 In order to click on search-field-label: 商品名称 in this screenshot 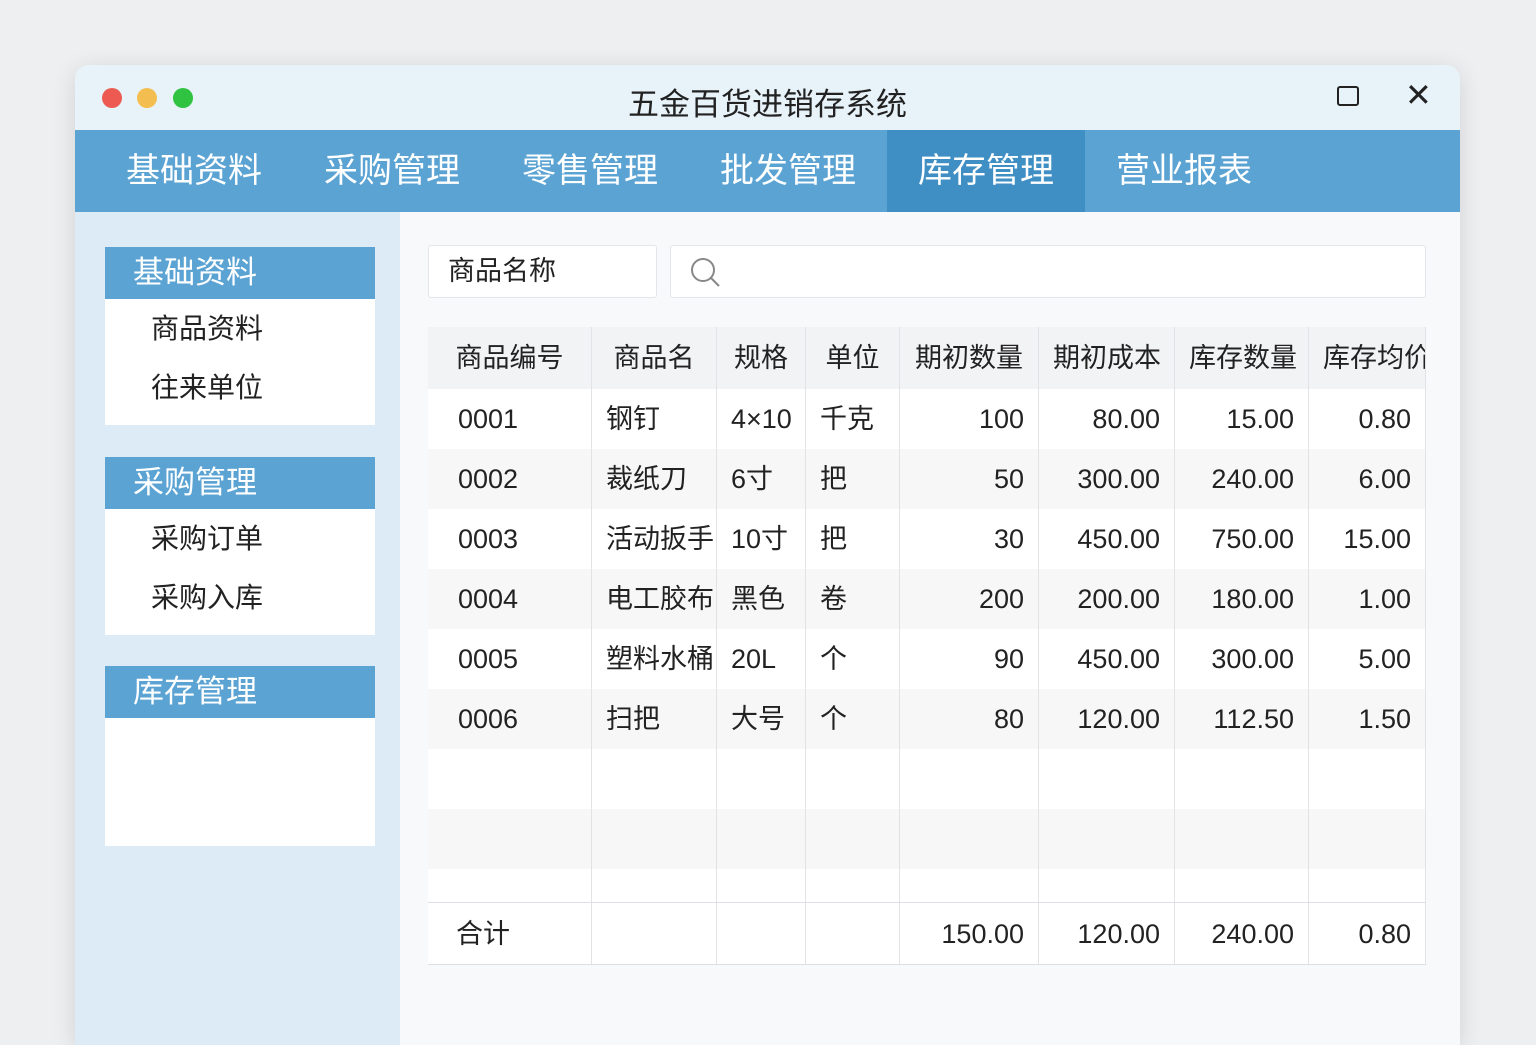, I will do `click(542, 271)`.